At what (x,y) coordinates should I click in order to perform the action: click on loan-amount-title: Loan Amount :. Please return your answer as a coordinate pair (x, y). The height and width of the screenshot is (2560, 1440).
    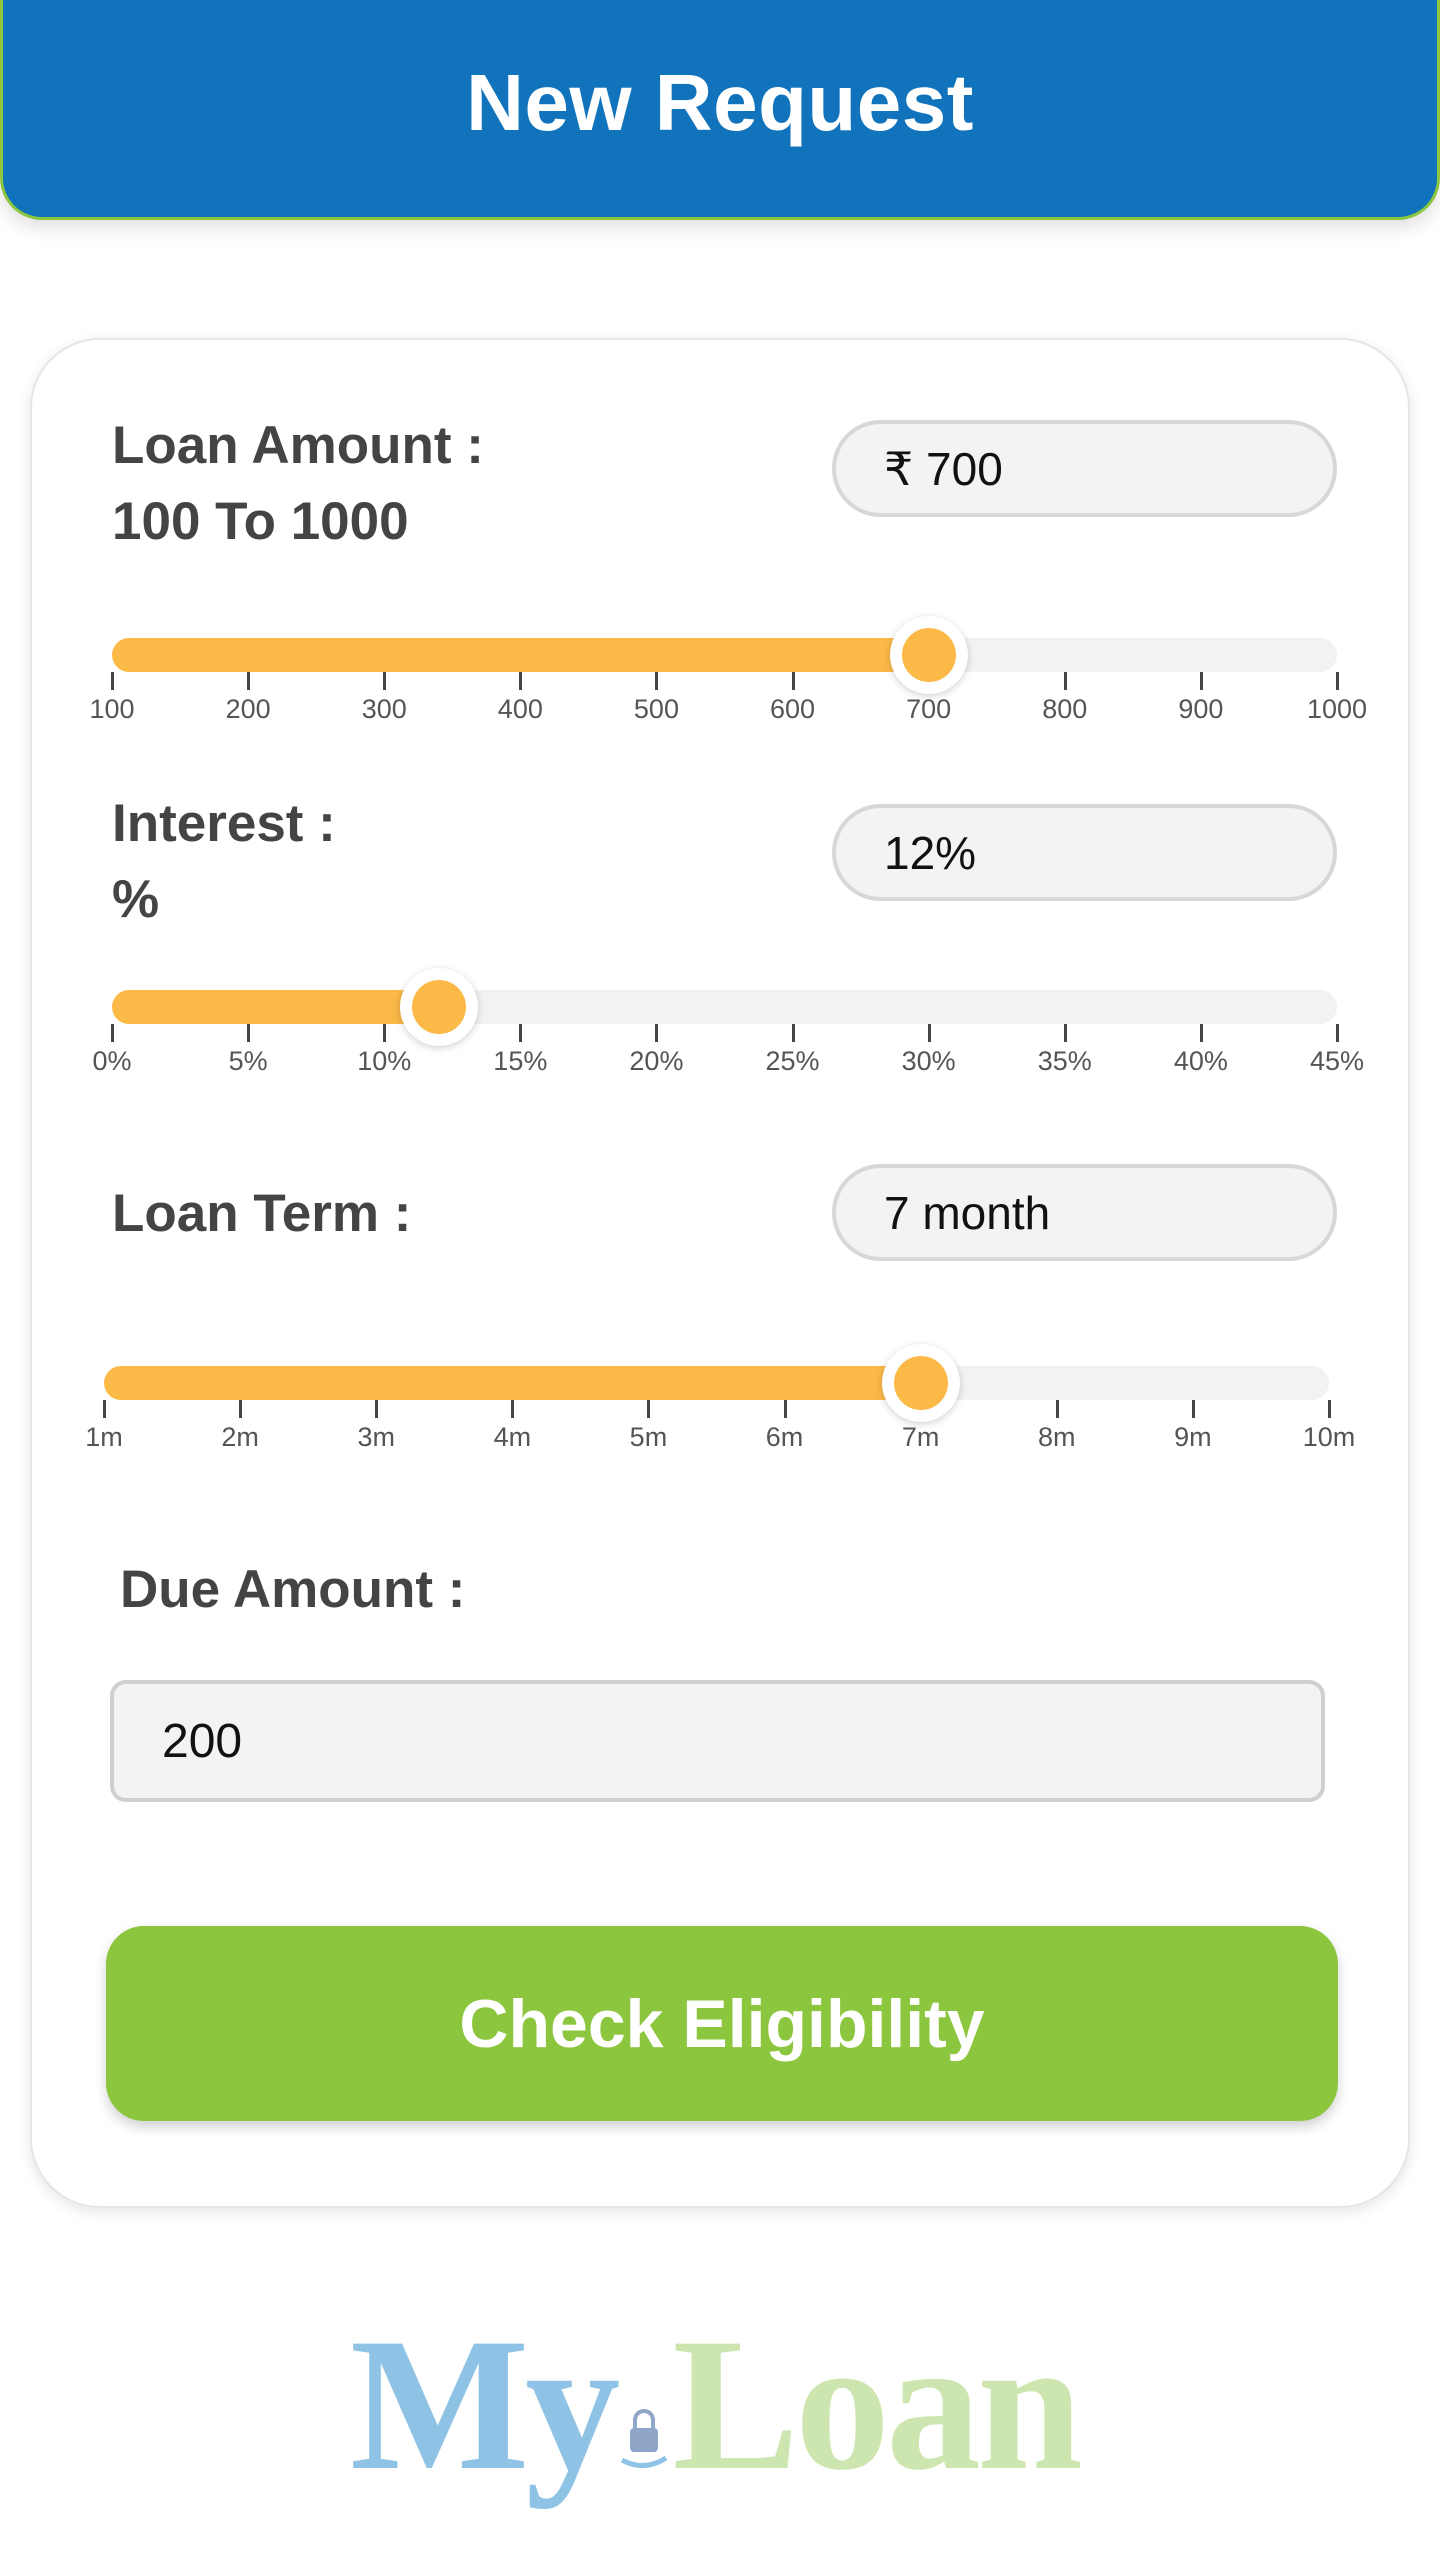
    Looking at the image, I should click on (298, 445).